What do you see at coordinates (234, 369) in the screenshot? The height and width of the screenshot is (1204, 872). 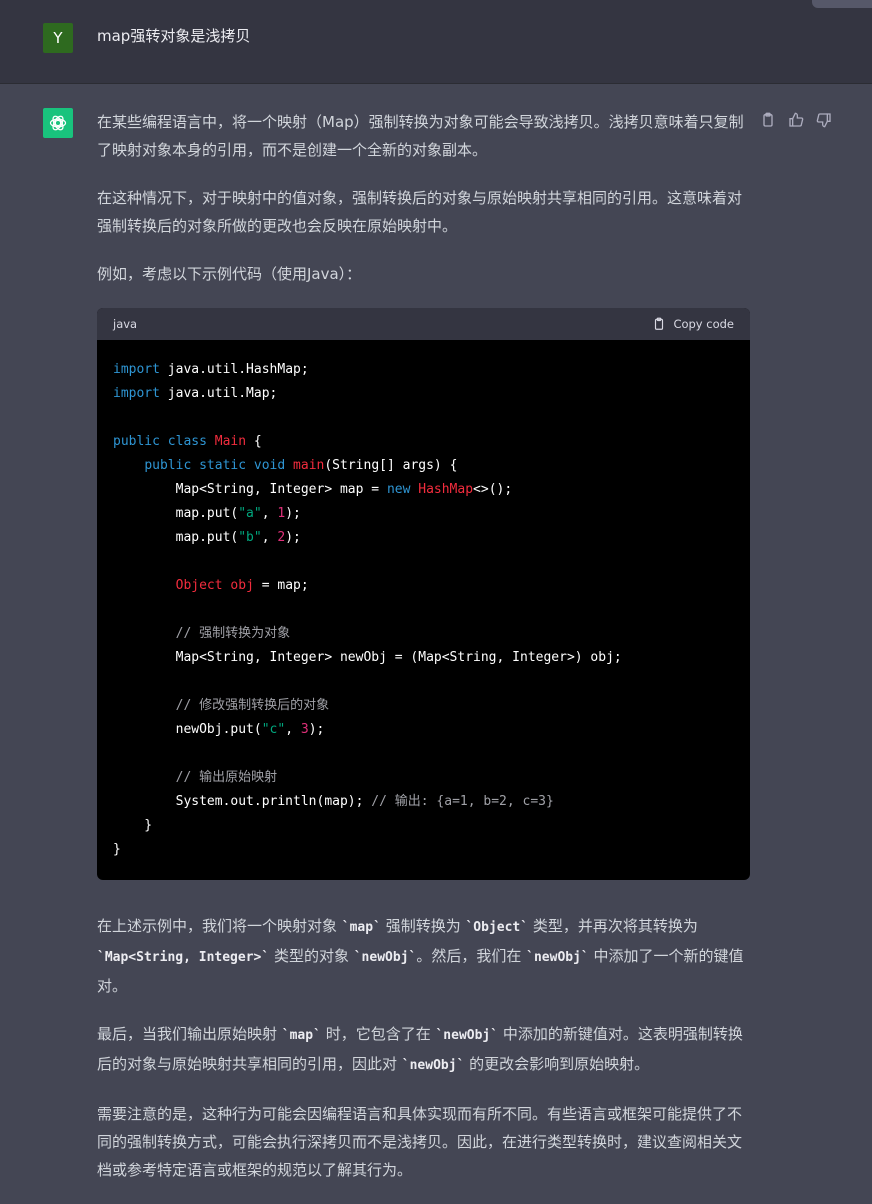 I see `code-token: java.util.HashMap;` at bounding box center [234, 369].